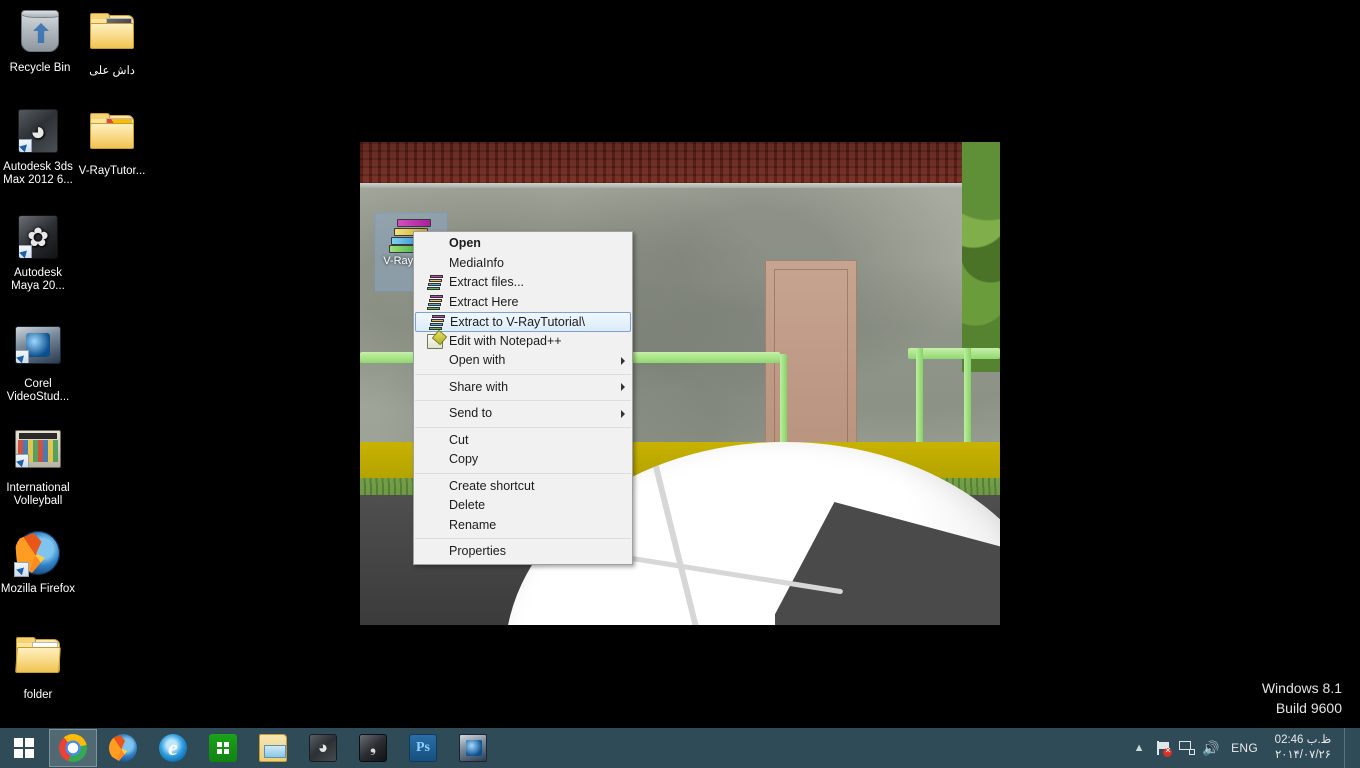 This screenshot has width=1360, height=768. Describe the element at coordinates (1301, 688) in the screenshot. I see `watermark-edition: Windows 8.1` at that location.